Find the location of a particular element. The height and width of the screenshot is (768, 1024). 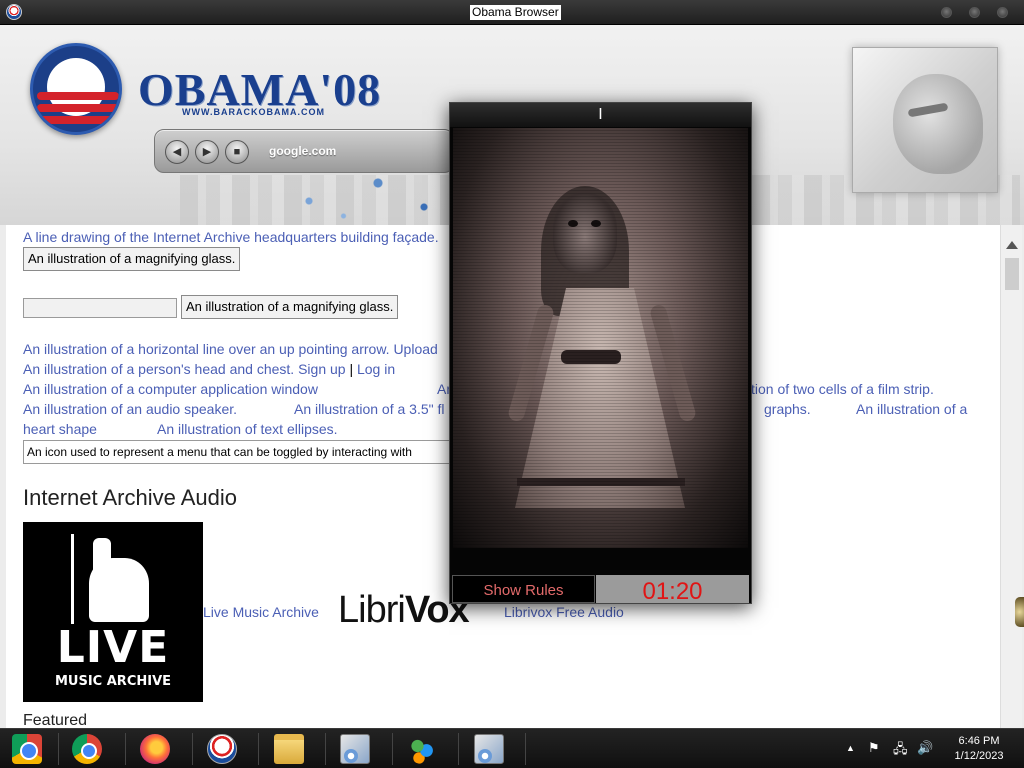

address-bar: google.com is located at coordinates (302, 151).